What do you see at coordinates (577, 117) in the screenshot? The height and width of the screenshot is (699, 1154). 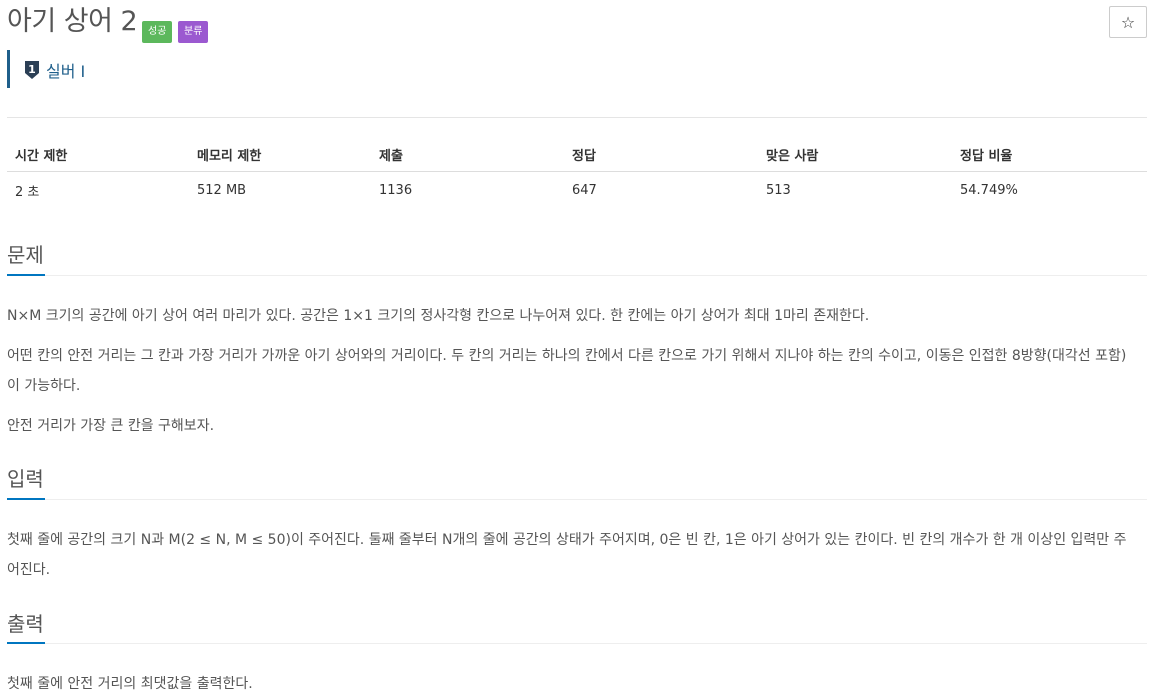 I see `header-divider` at bounding box center [577, 117].